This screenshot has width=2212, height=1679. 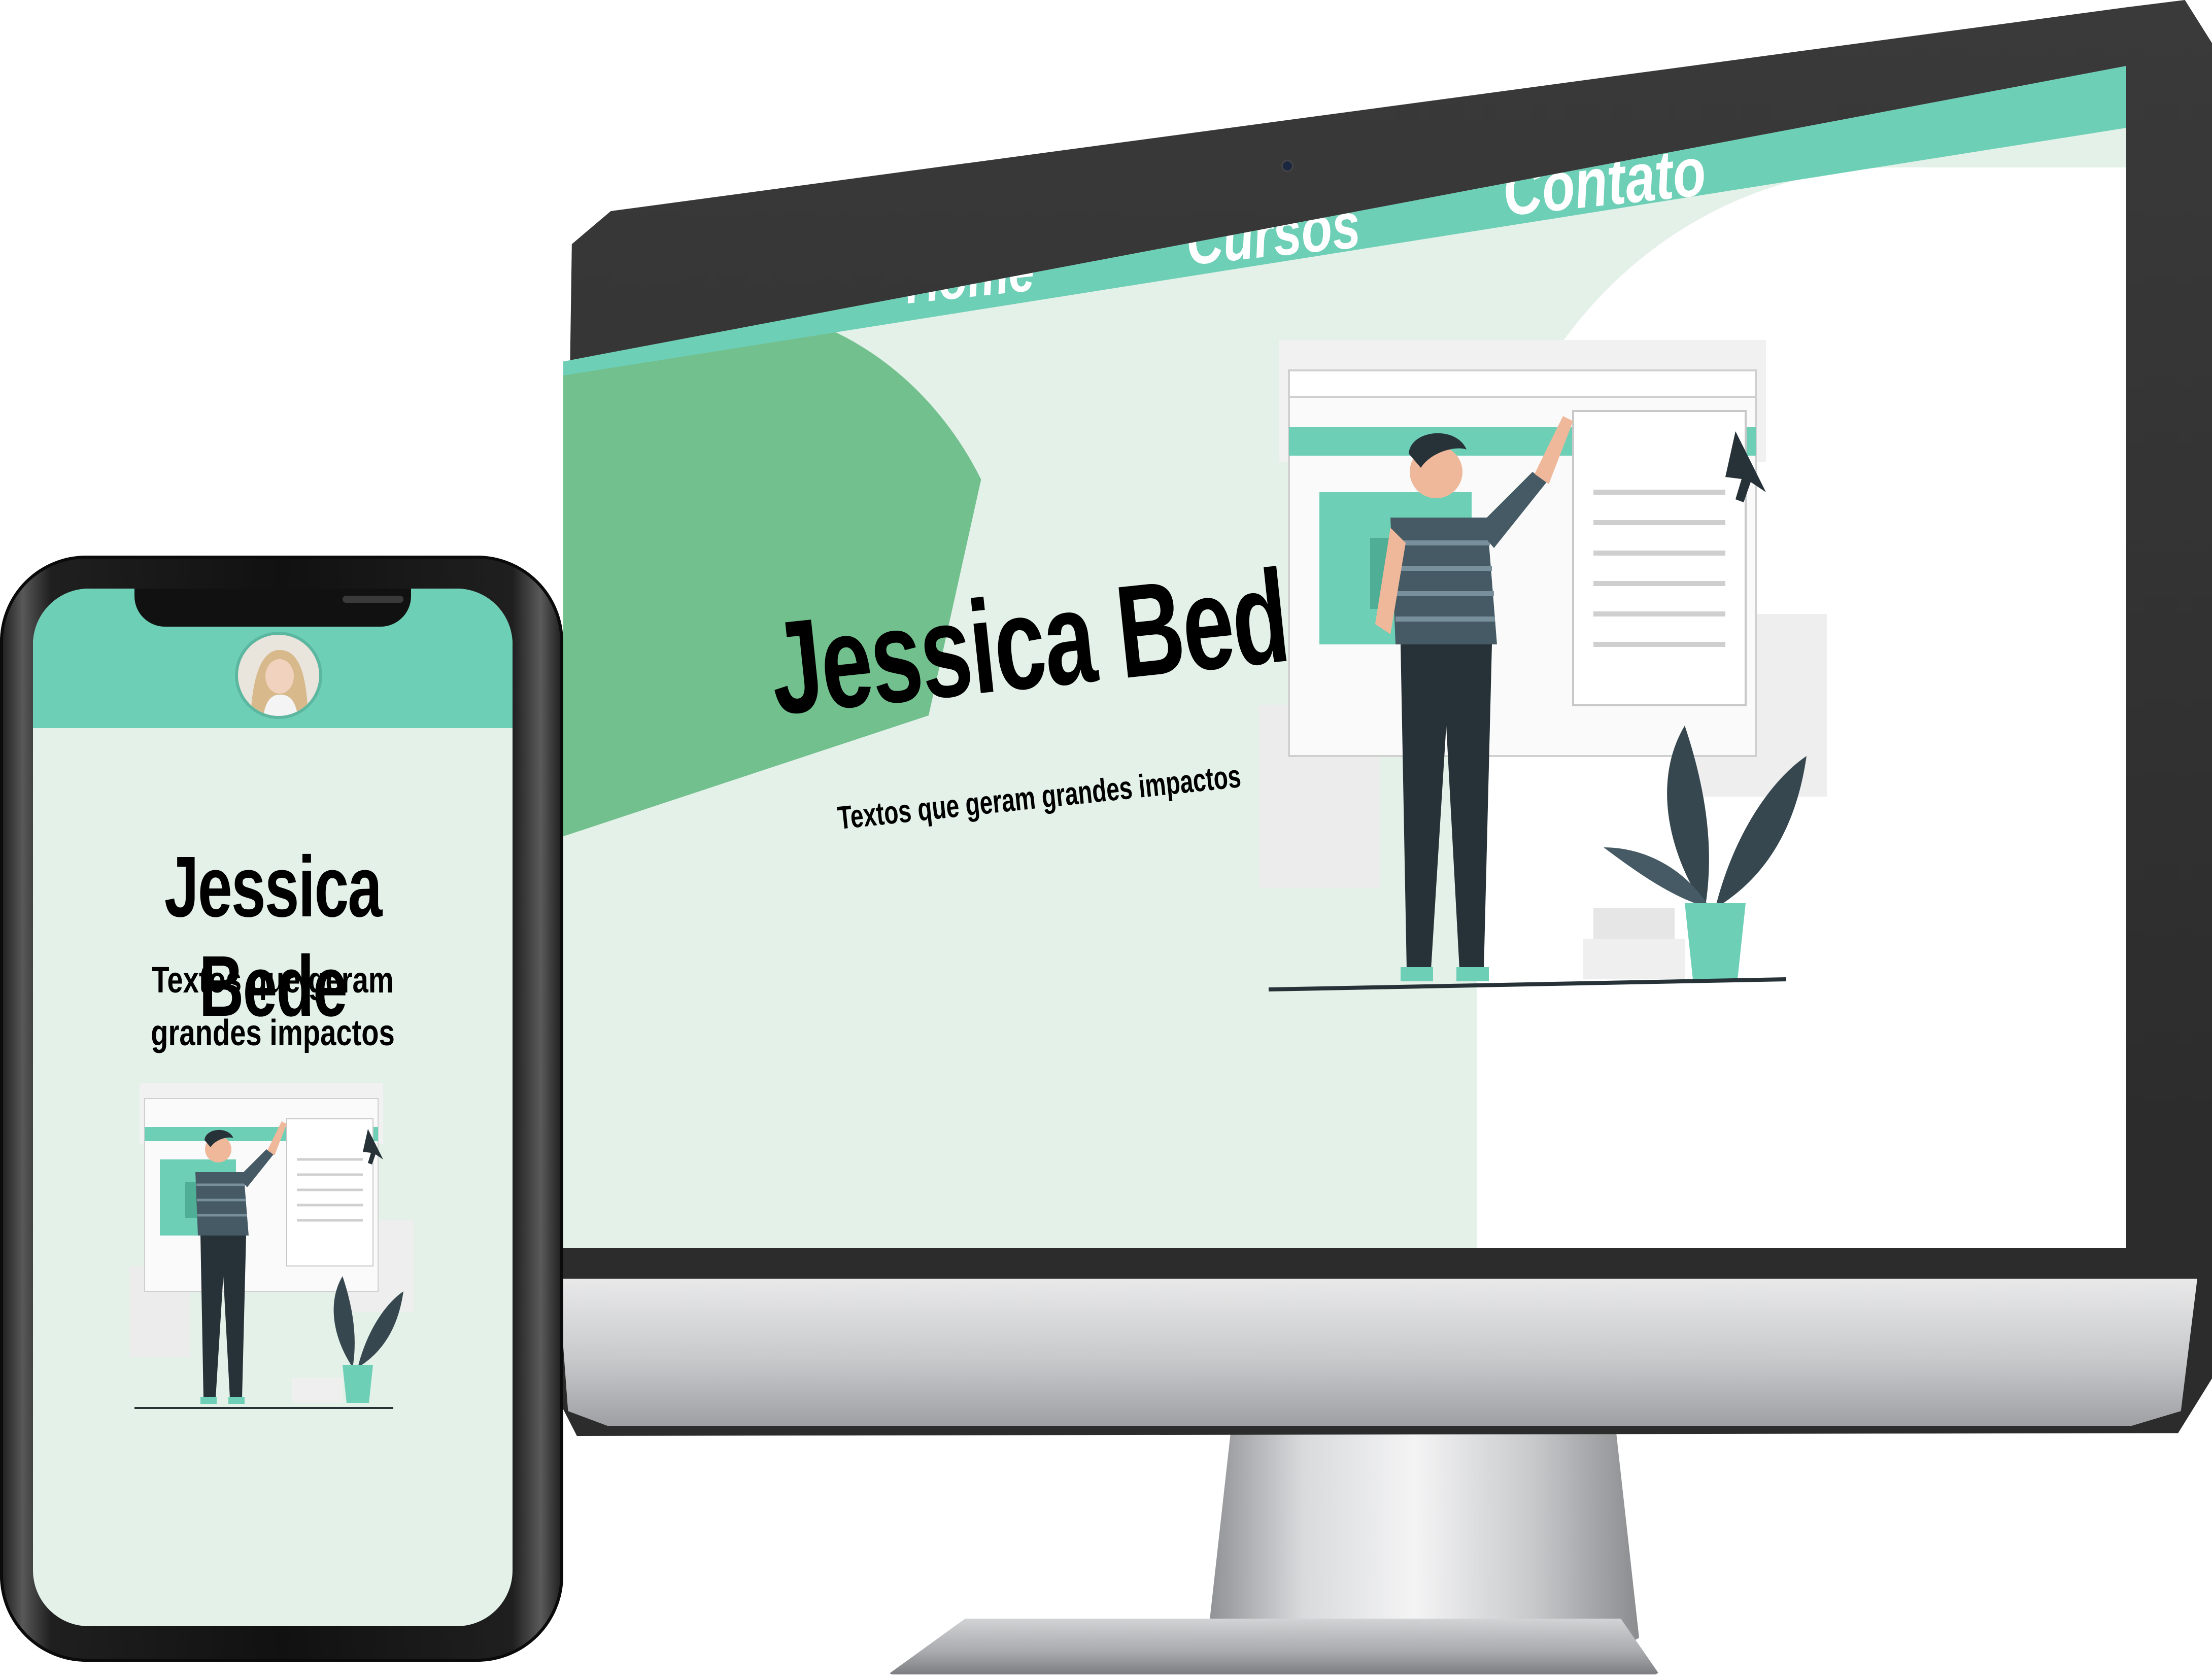 I want to click on mobile-person-pointing-illustration, so click(x=271, y=1246).